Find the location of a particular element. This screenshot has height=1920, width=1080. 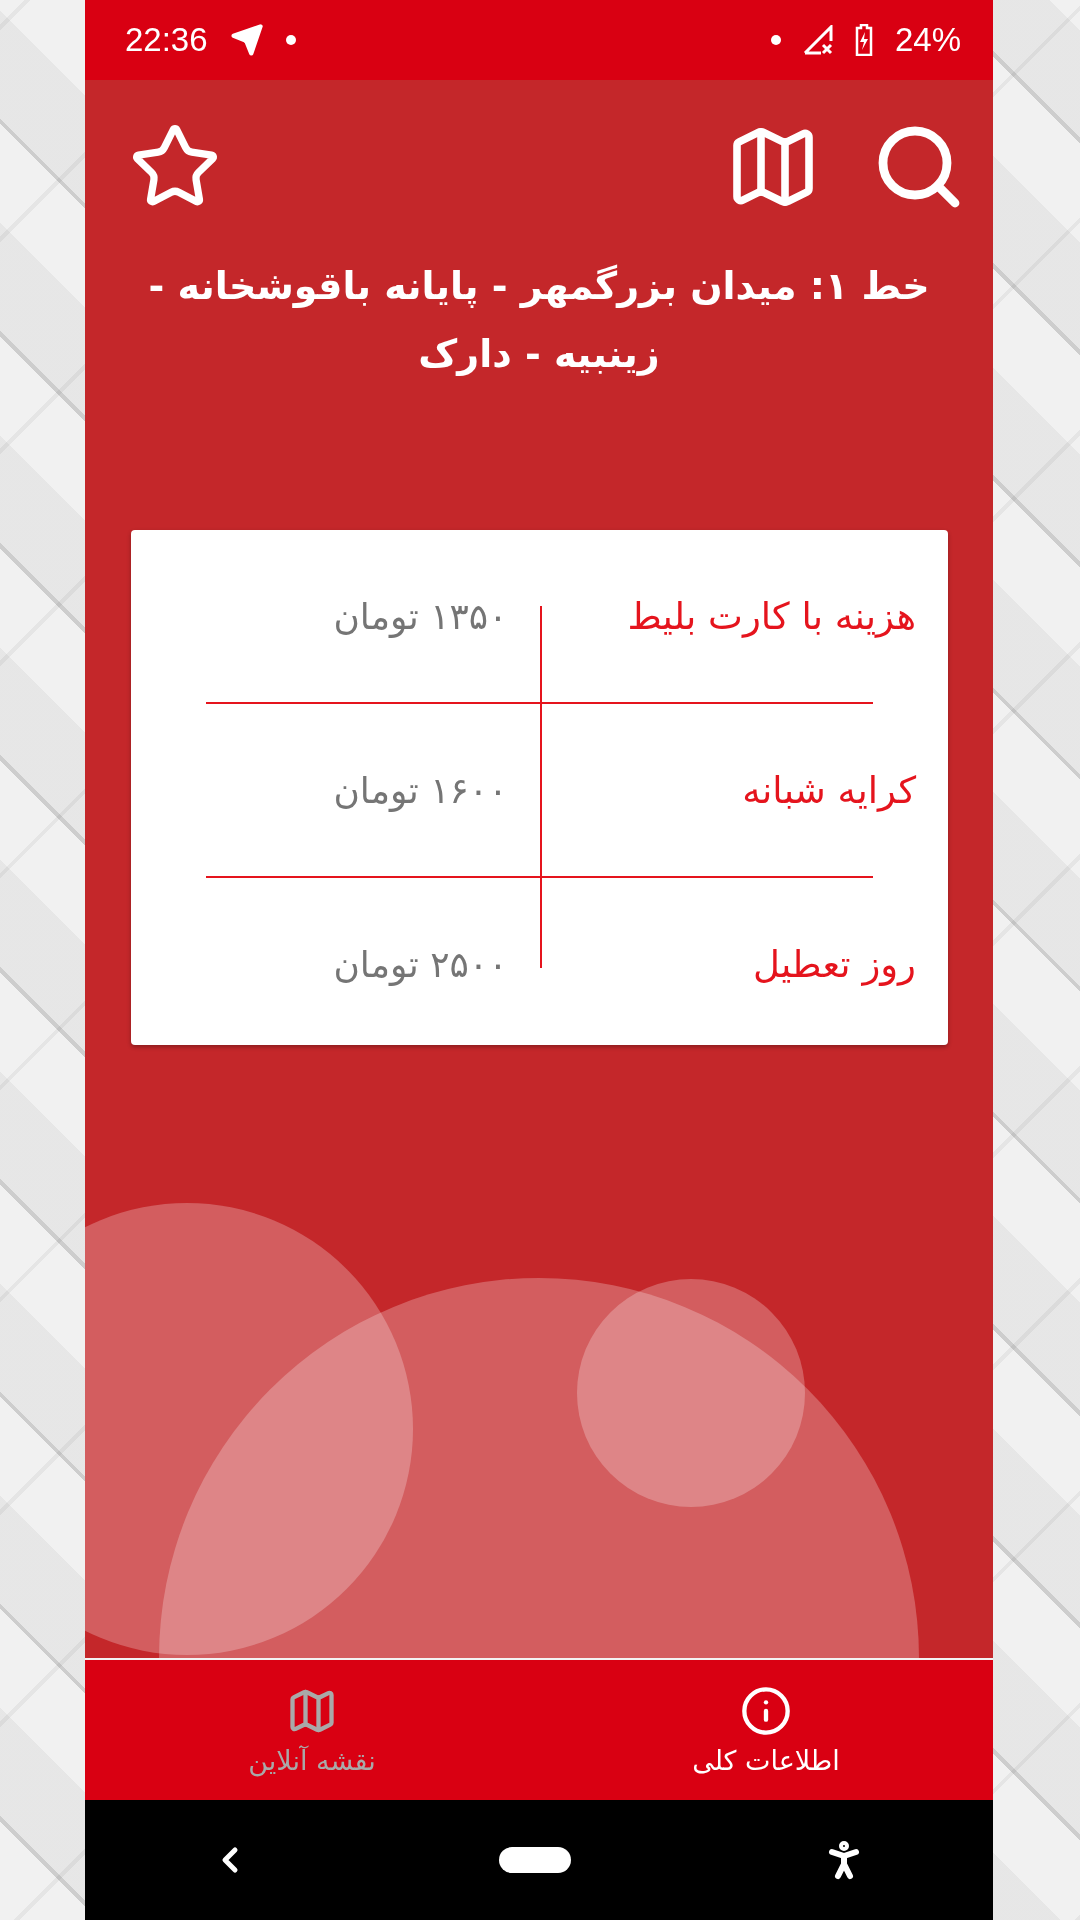

battery-percent: 24% is located at coordinates (927, 40).